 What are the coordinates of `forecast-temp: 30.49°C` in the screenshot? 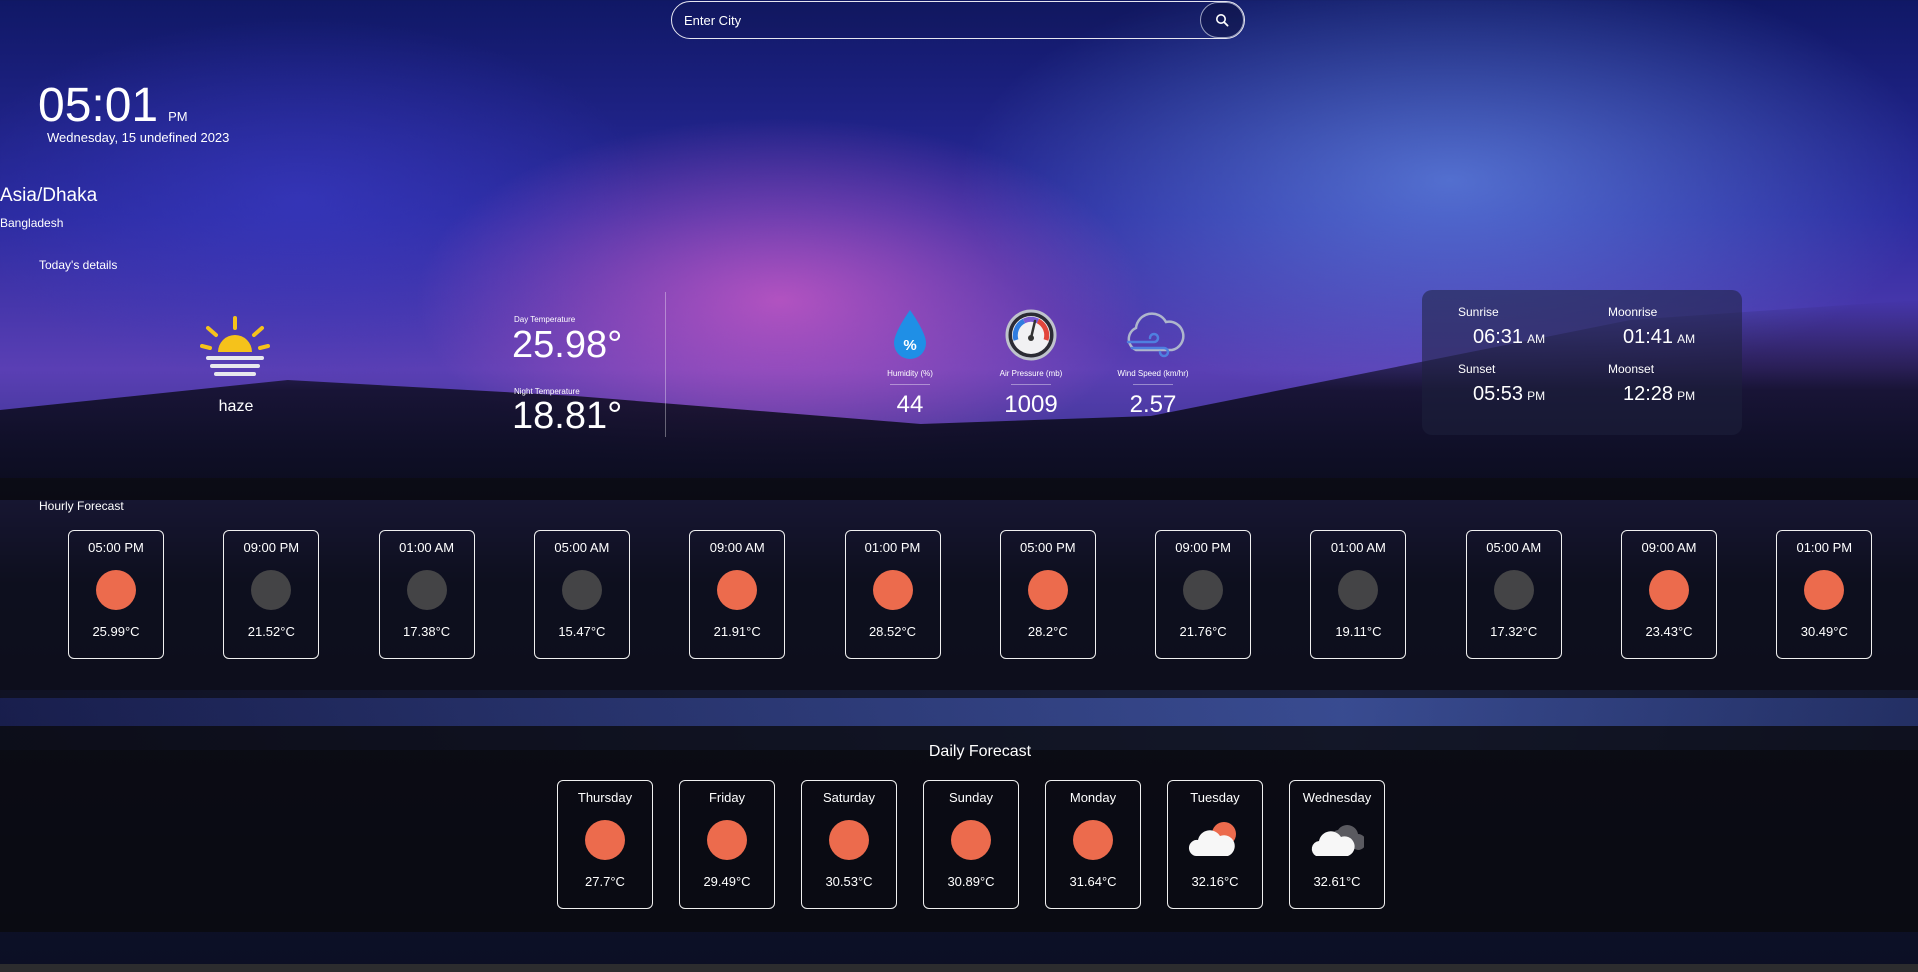 It's located at (1824, 631).